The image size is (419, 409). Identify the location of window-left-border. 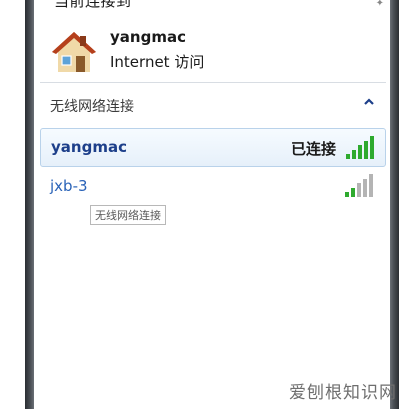
(29, 204).